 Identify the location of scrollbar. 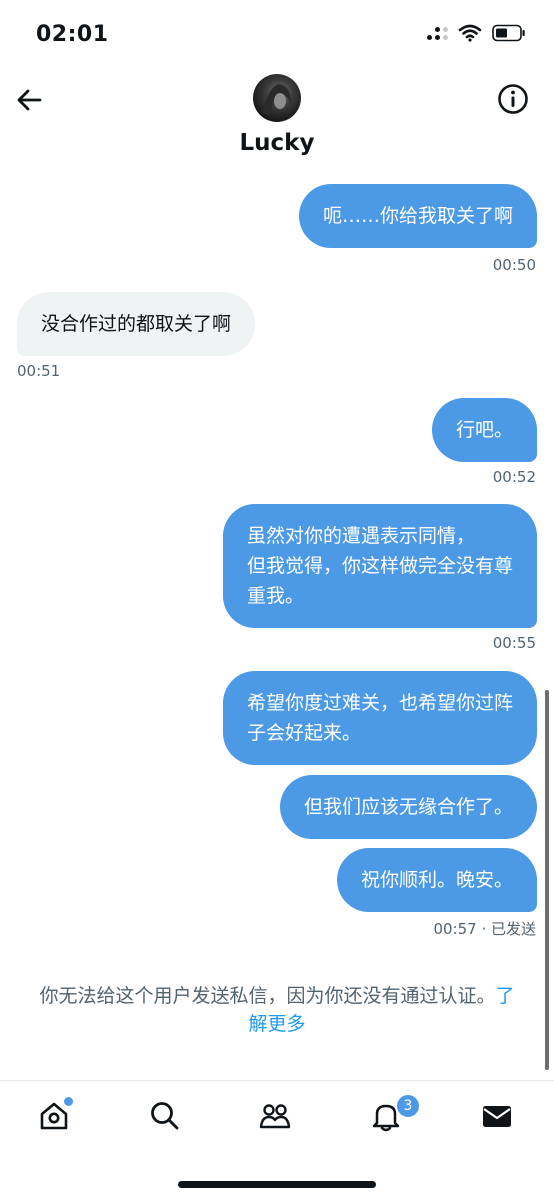
(547, 880).